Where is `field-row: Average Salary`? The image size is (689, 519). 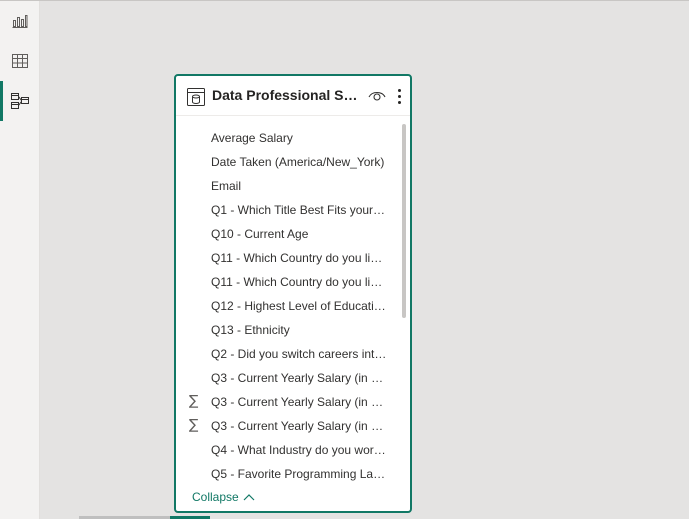 field-row: Average Salary is located at coordinates (289, 138).